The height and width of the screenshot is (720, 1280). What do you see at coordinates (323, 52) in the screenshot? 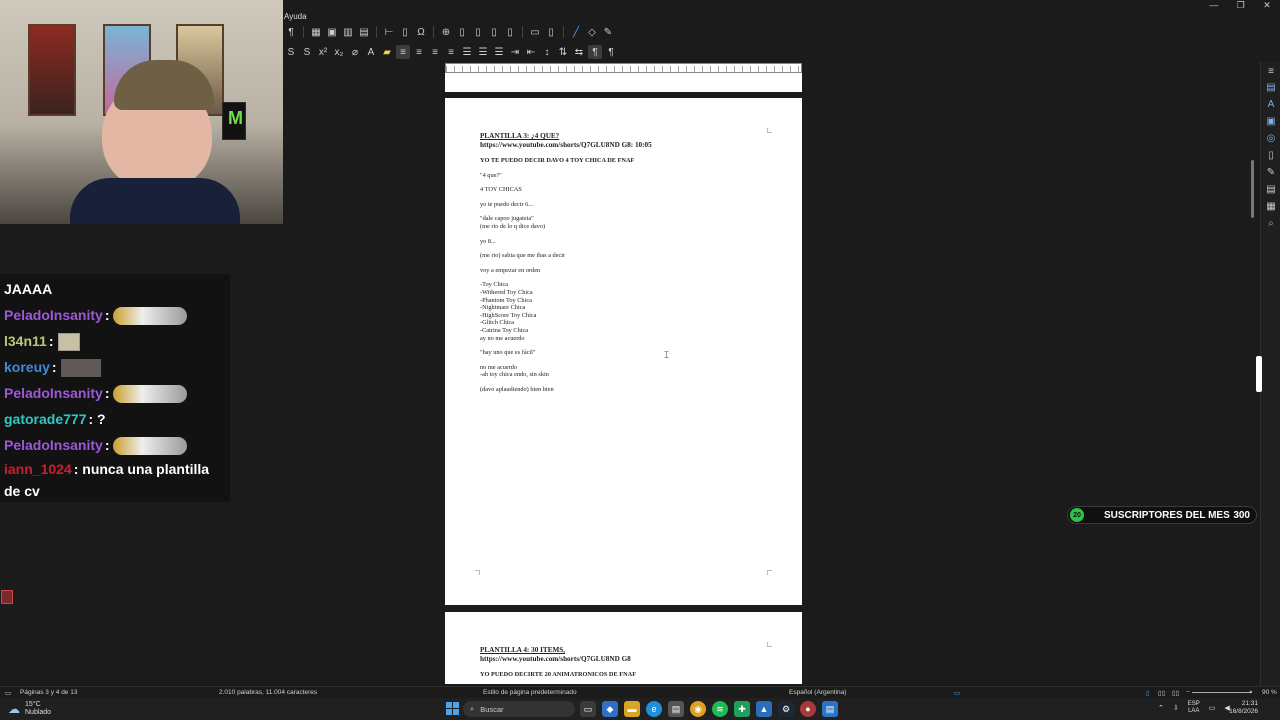
I see `superscript-icon: x²` at bounding box center [323, 52].